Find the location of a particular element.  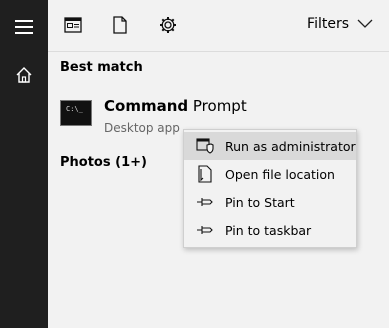

left-rail is located at coordinates (24, 164).